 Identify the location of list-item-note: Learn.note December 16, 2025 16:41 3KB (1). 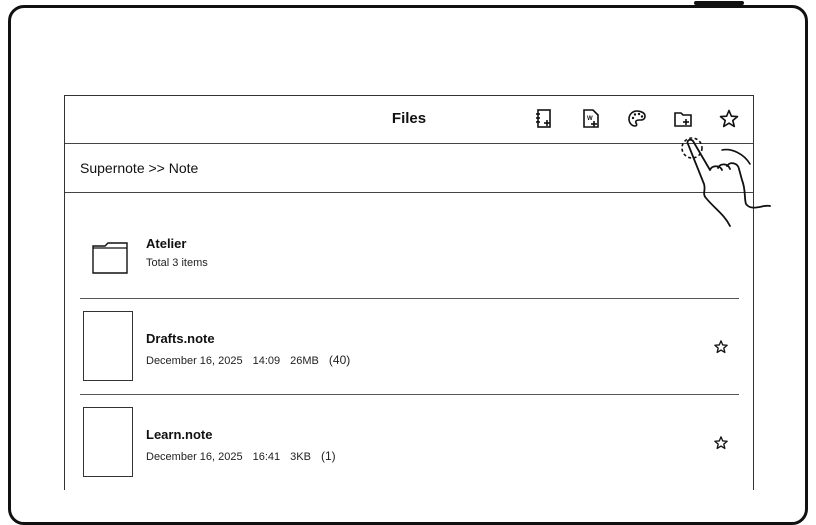
(409, 442).